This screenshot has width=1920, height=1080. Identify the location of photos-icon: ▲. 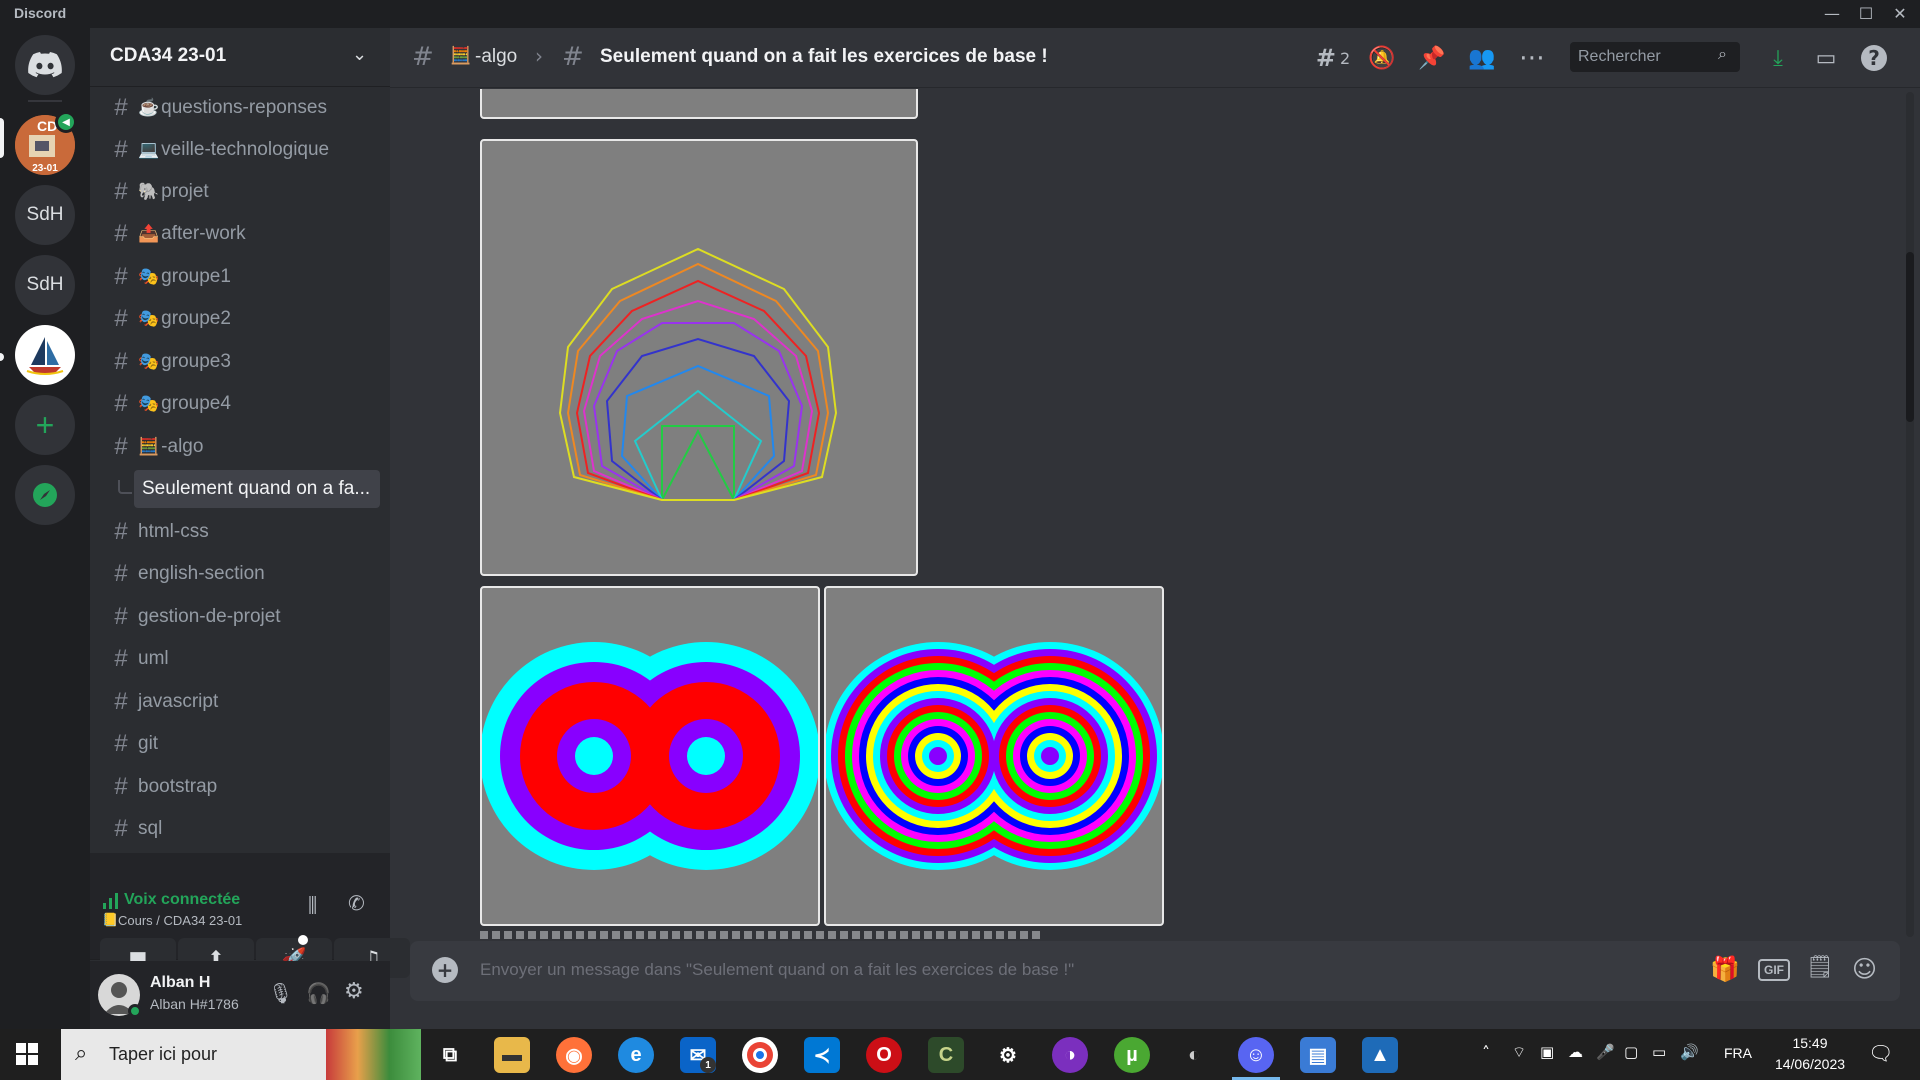
(1380, 1055).